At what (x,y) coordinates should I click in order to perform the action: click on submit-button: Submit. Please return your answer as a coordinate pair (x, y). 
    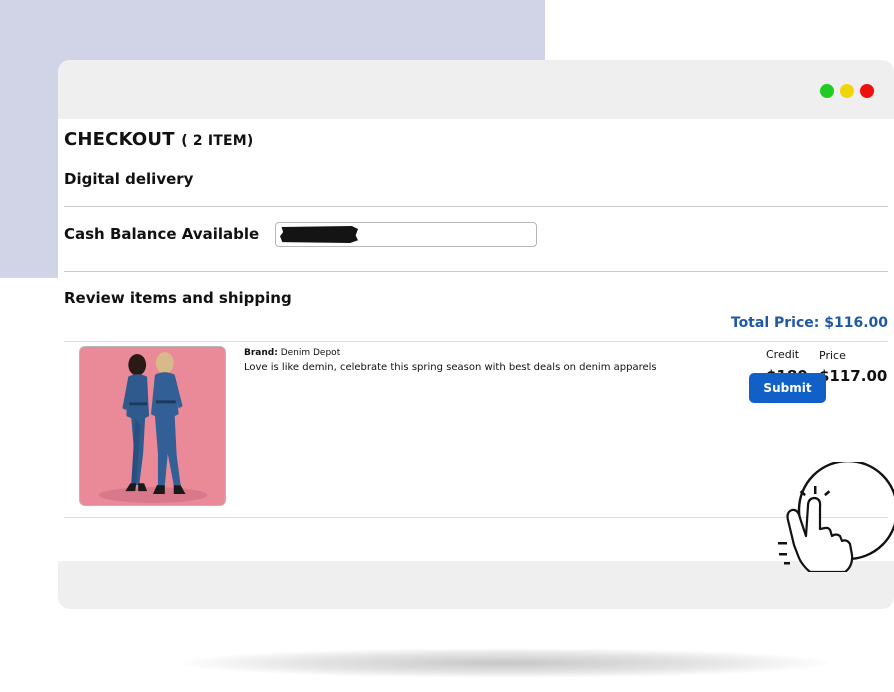
    Looking at the image, I should click on (787, 388).